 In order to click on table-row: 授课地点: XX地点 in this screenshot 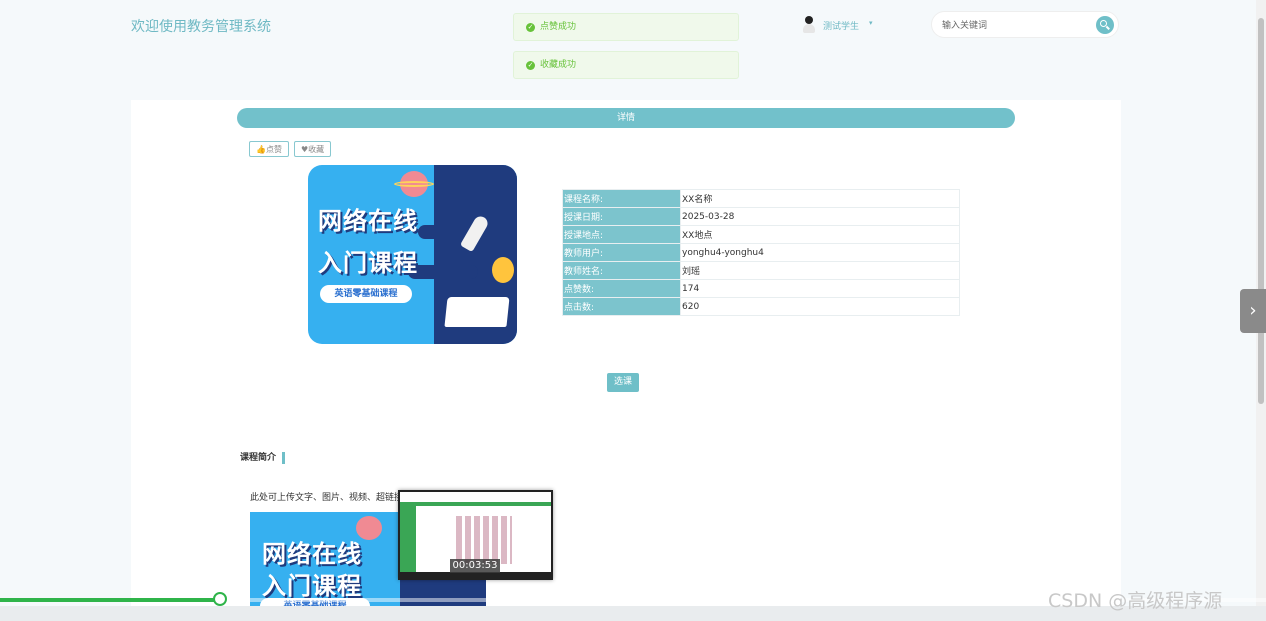, I will do `click(761, 234)`.